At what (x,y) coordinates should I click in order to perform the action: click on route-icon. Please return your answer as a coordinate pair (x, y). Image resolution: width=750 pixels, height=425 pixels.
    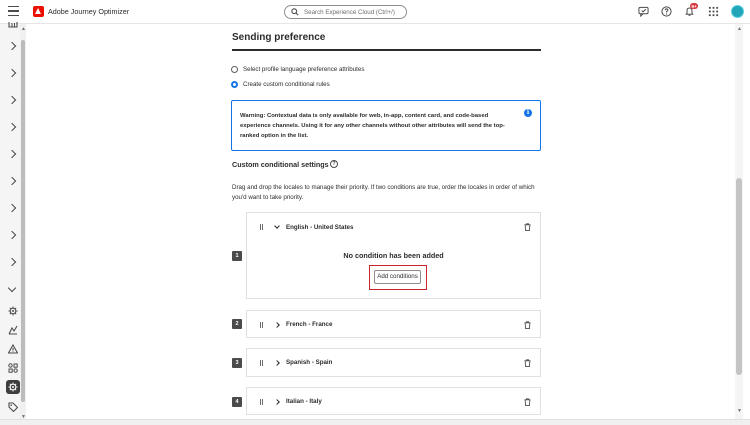
    Looking at the image, I should click on (13, 330).